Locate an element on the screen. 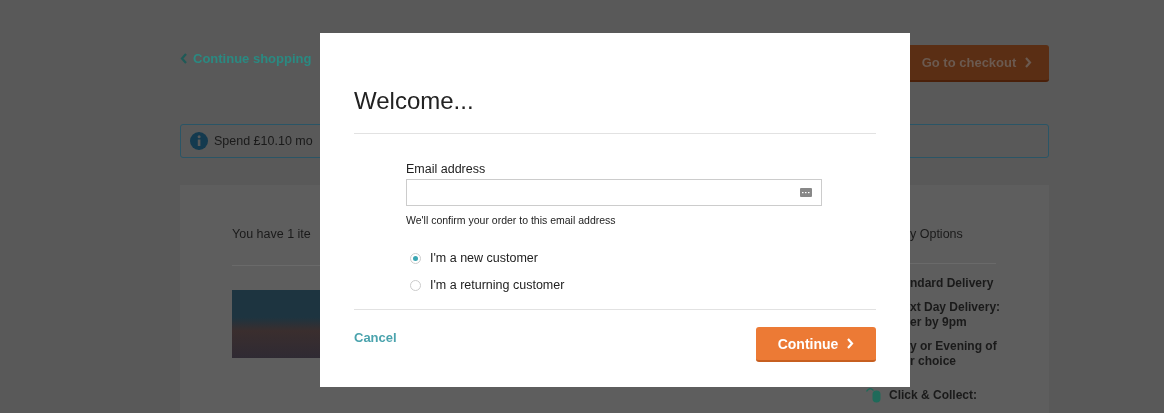 The height and width of the screenshot is (413, 1164). chevron-left-icon is located at coordinates (184, 58).